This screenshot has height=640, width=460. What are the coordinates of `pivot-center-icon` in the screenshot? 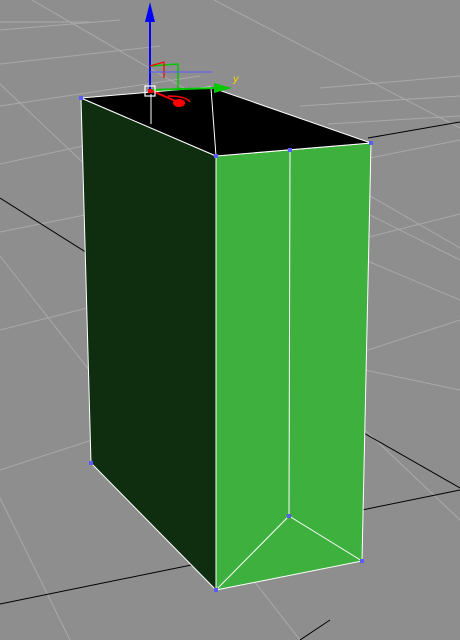 It's located at (150, 91).